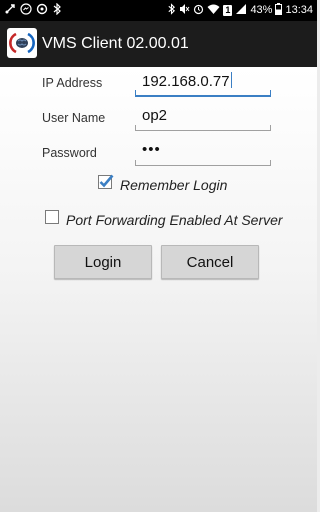 This screenshot has width=320, height=512. Describe the element at coordinates (22, 43) in the screenshot. I see `app-logo-icon` at that location.